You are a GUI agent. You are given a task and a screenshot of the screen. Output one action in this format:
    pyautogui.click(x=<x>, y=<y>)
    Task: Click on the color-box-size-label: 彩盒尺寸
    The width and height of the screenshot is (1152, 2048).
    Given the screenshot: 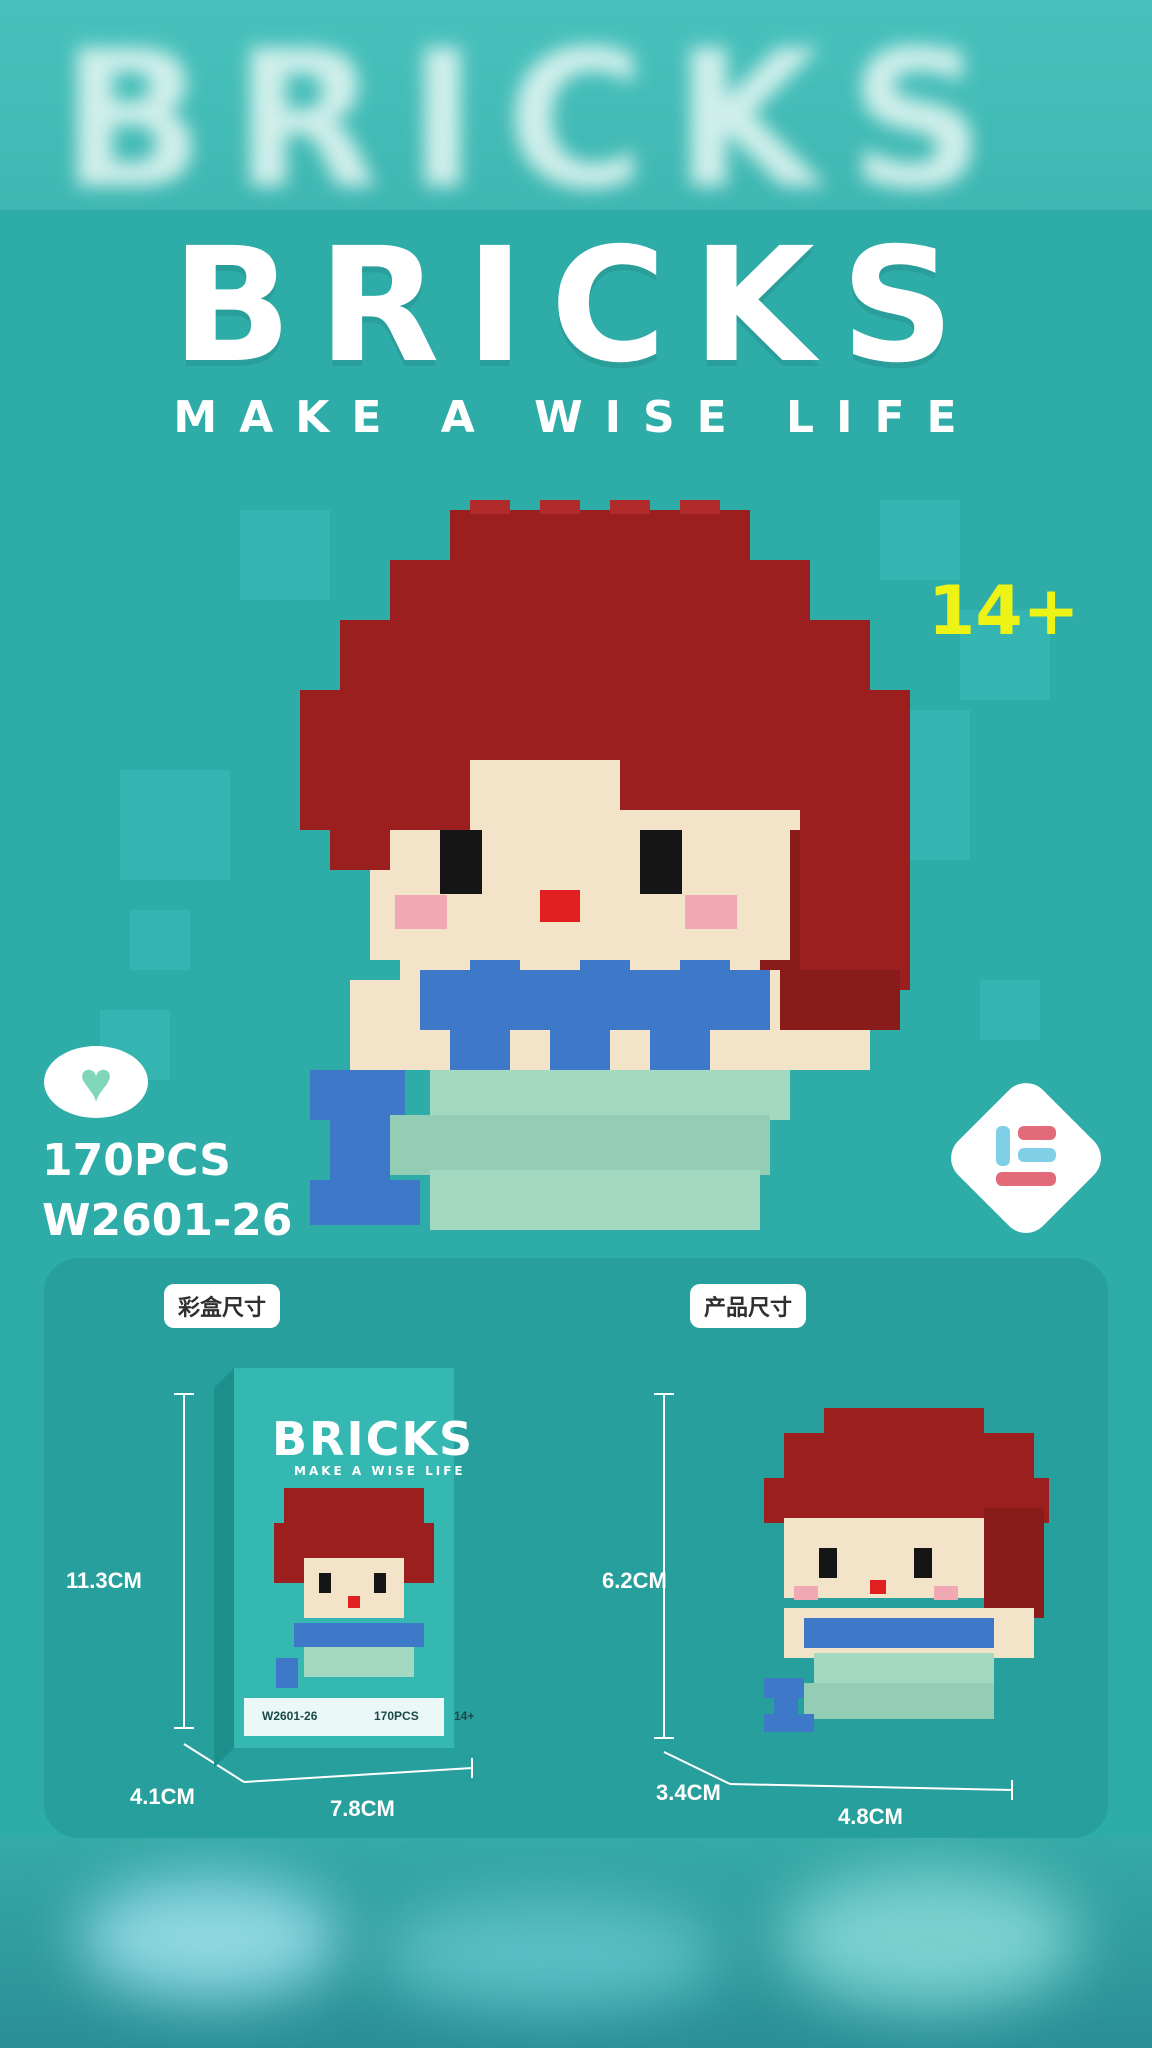 What is the action you would take?
    pyautogui.click(x=222, y=1306)
    